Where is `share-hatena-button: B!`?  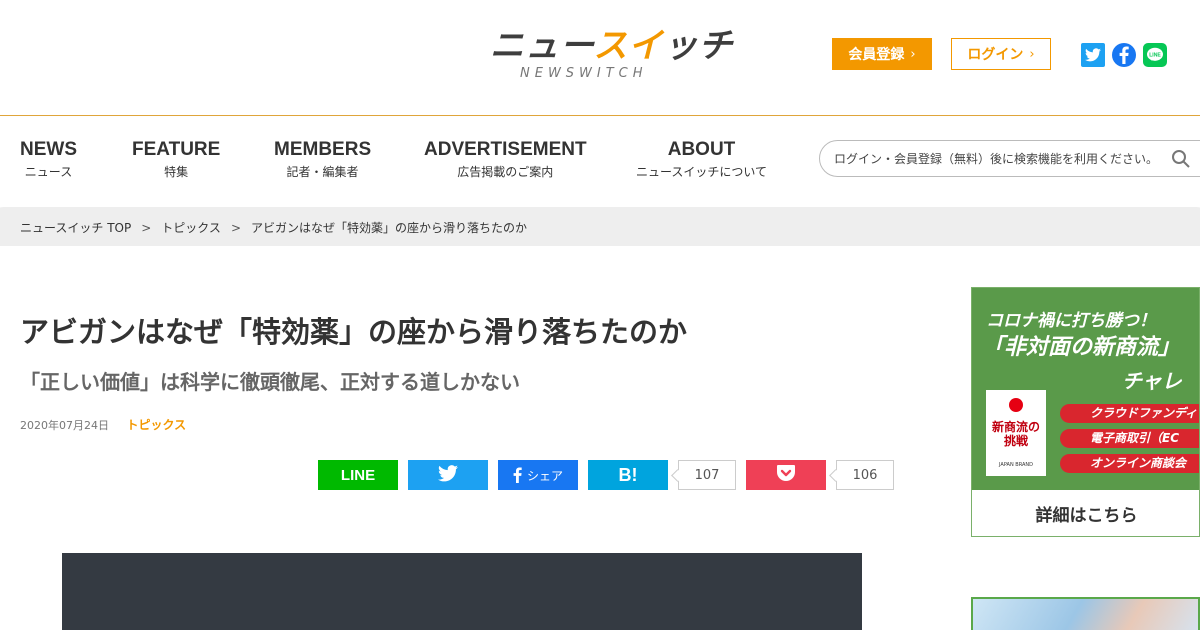
share-hatena-button: B! is located at coordinates (628, 475).